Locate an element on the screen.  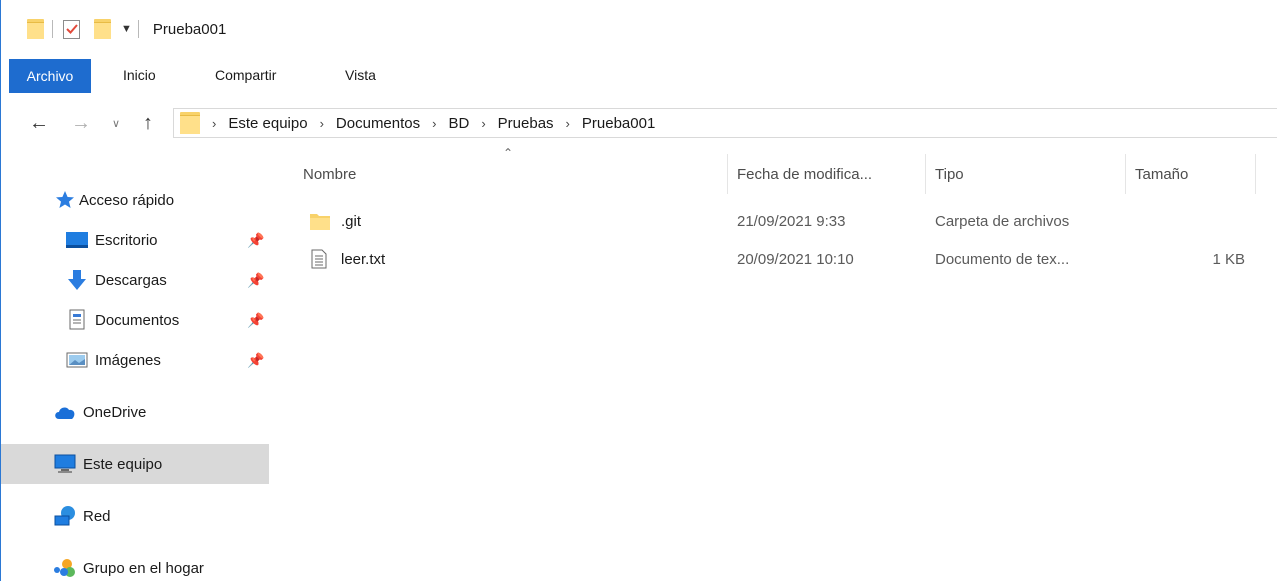
sidebar-item-label: Escritorio is located at coordinates (126, 240).